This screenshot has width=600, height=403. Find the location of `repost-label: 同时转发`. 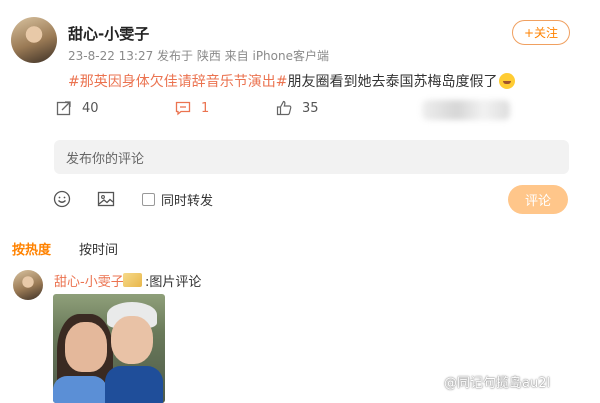

repost-label: 同时转发 is located at coordinates (187, 201).